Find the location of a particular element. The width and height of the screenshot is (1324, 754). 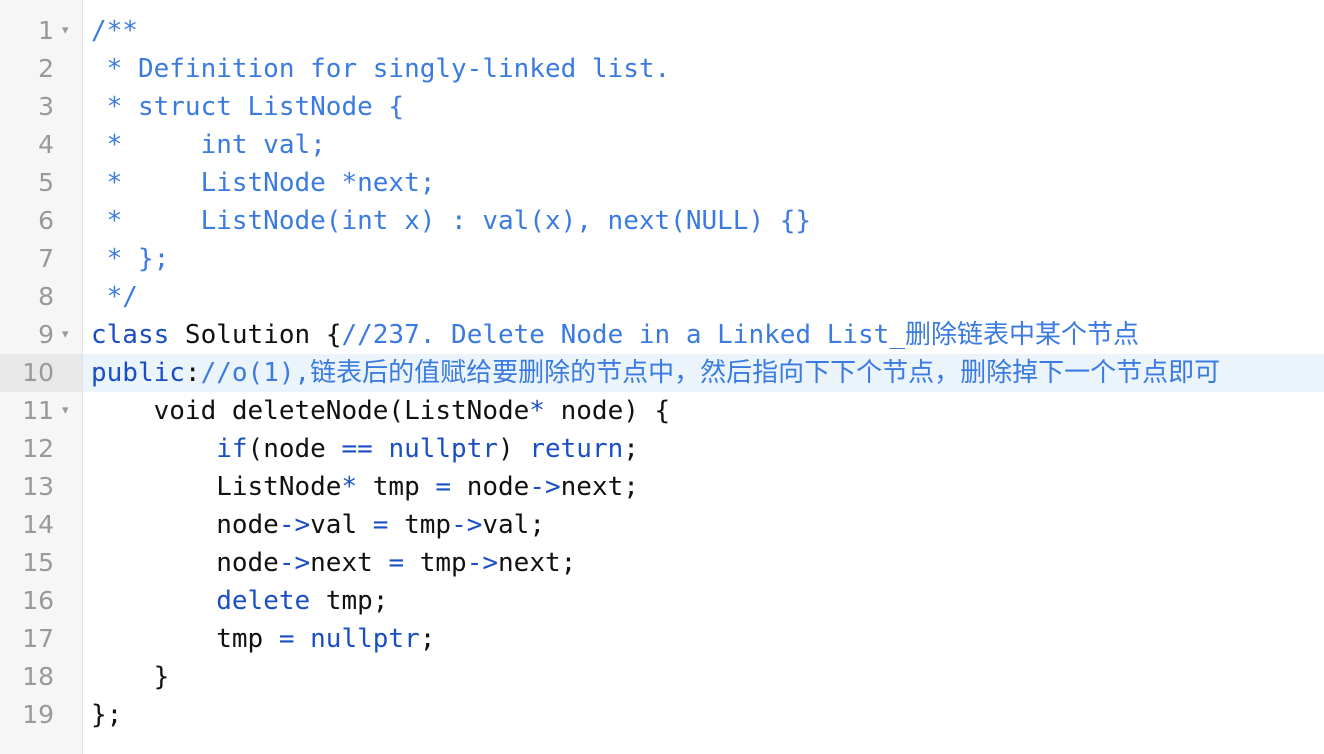

code-token: val; is located at coordinates (513, 525).